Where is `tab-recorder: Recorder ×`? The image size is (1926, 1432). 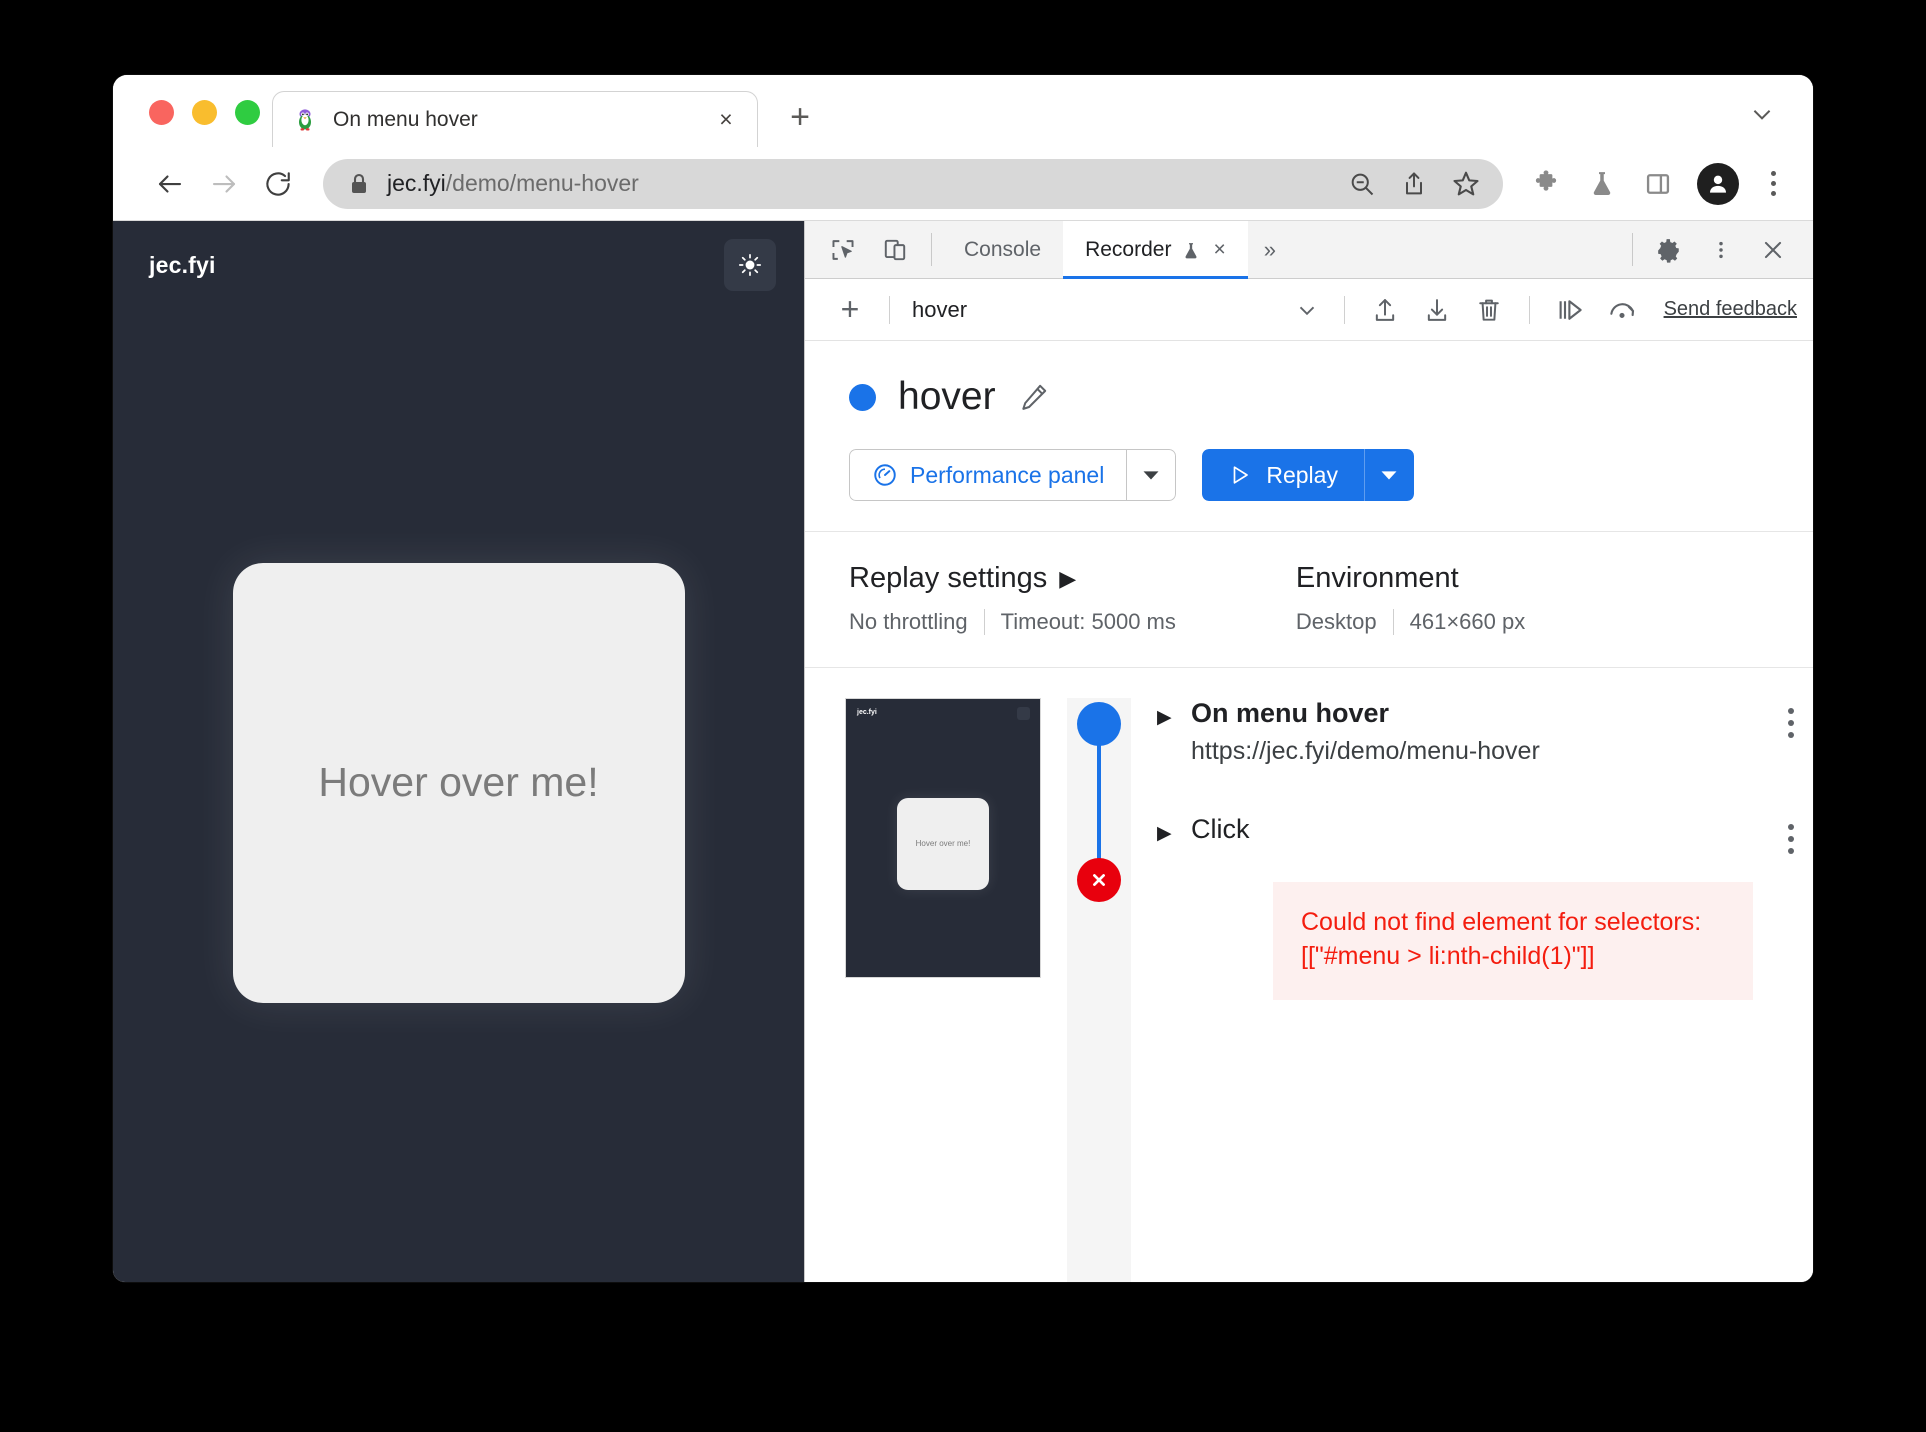
tab-recorder: Recorder × is located at coordinates (1155, 250).